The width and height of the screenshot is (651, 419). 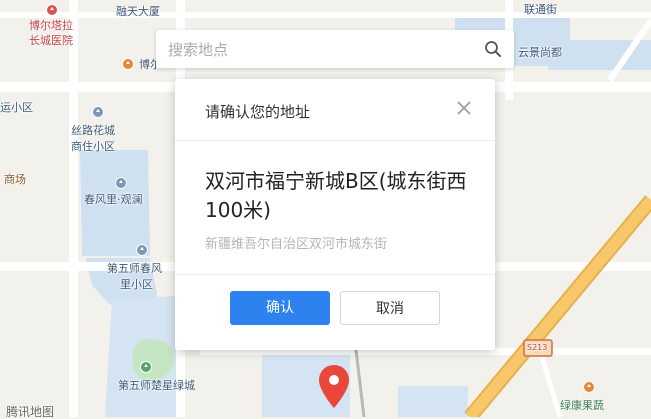 What do you see at coordinates (582, 405) in the screenshot?
I see `map-label: 绿康果蔬` at bounding box center [582, 405].